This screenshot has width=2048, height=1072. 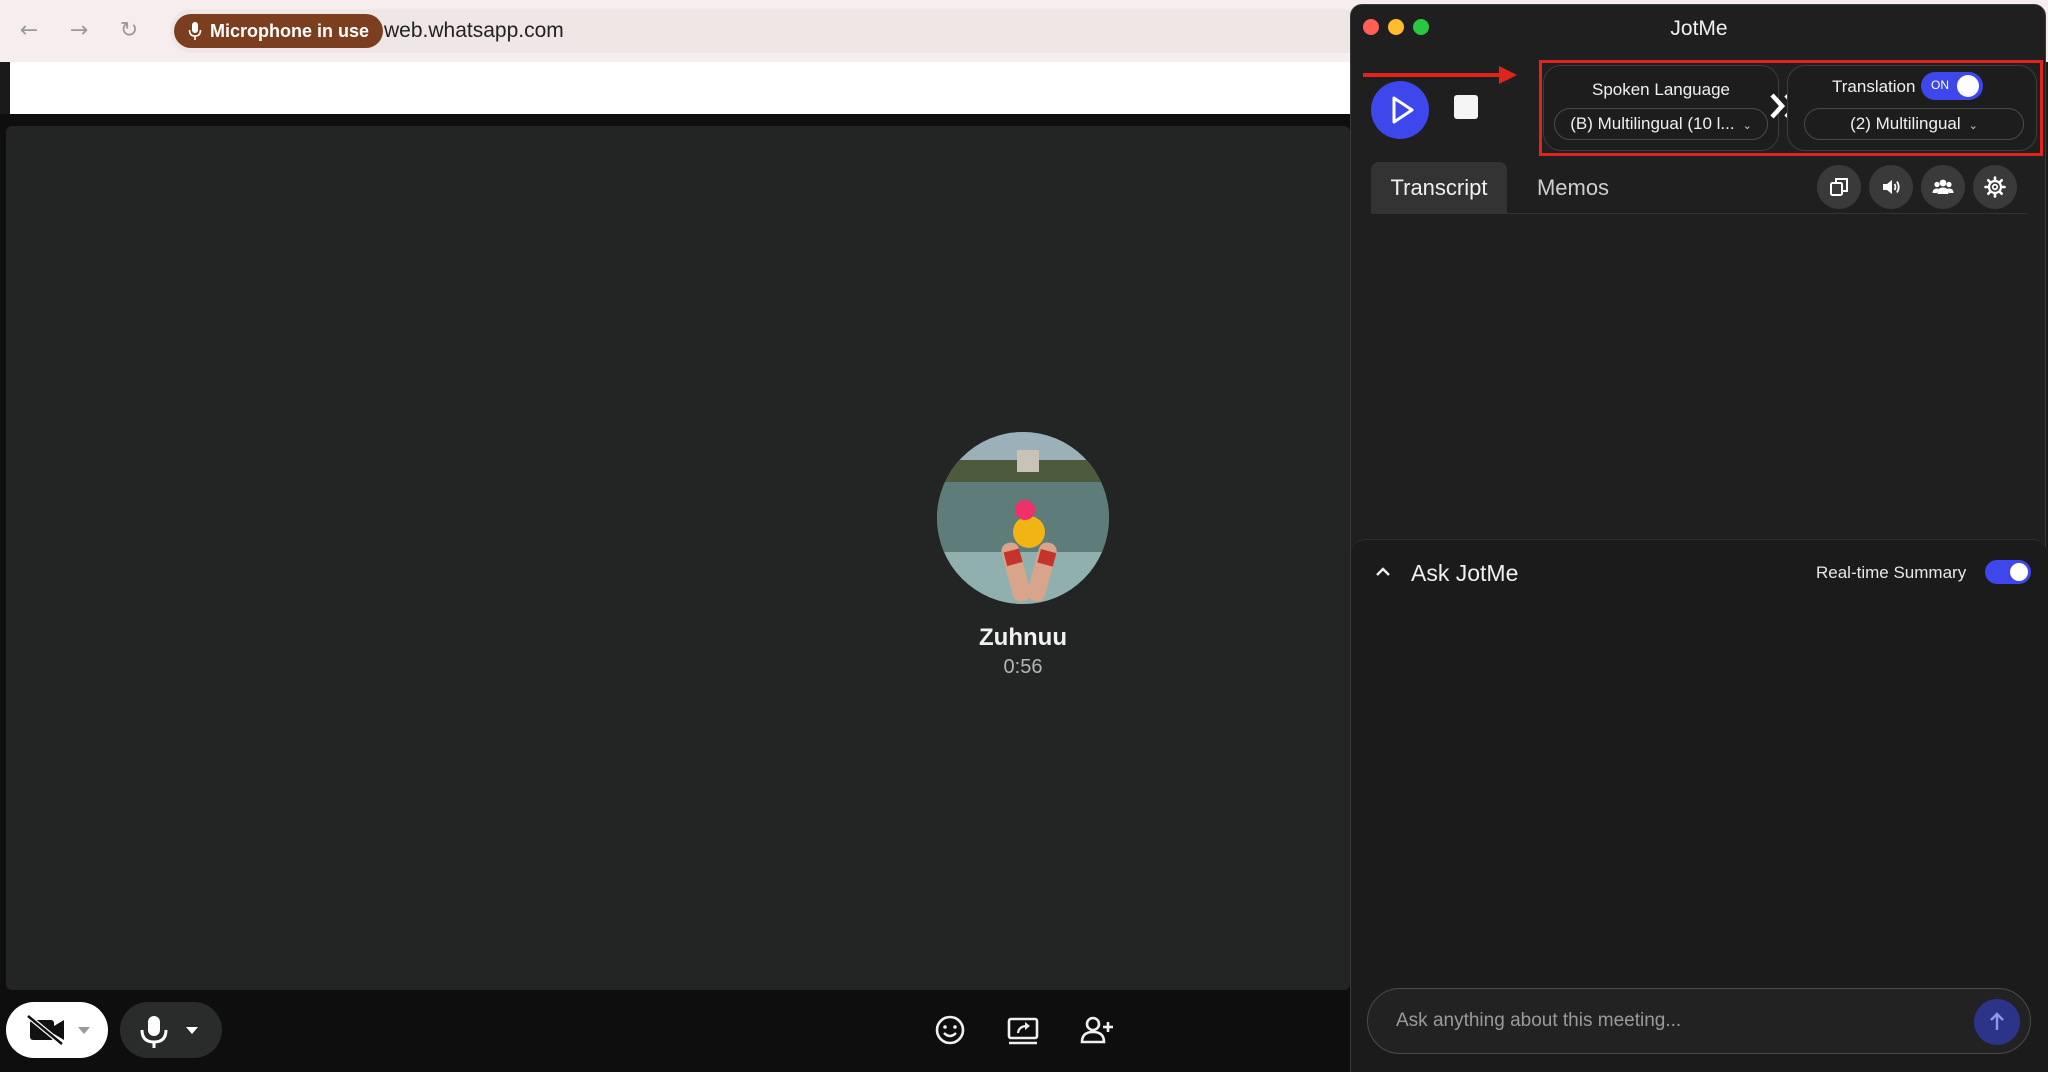 I want to click on ask-jotme-title: Ask JotMe, so click(x=1465, y=573).